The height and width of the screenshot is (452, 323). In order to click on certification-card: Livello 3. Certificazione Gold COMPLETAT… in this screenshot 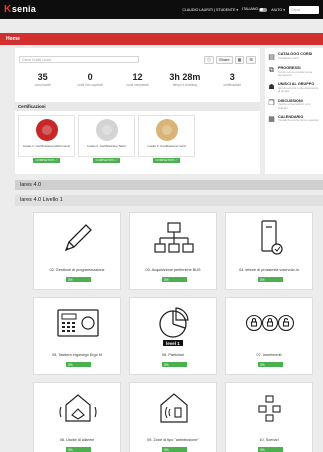, I will do `click(166, 139)`.